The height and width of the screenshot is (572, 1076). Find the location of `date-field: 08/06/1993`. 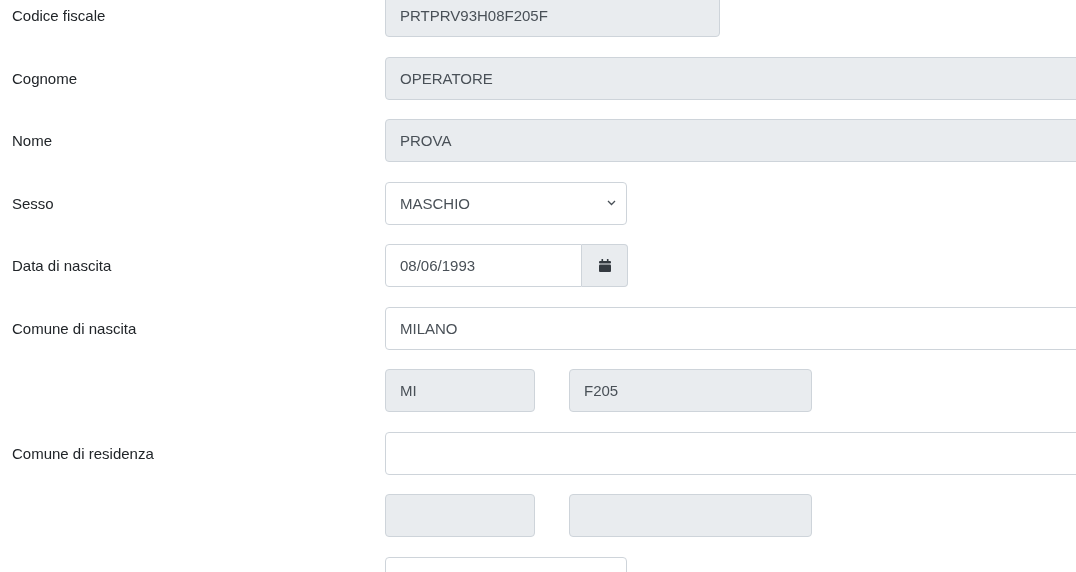

date-field: 08/06/1993 is located at coordinates (483, 265).